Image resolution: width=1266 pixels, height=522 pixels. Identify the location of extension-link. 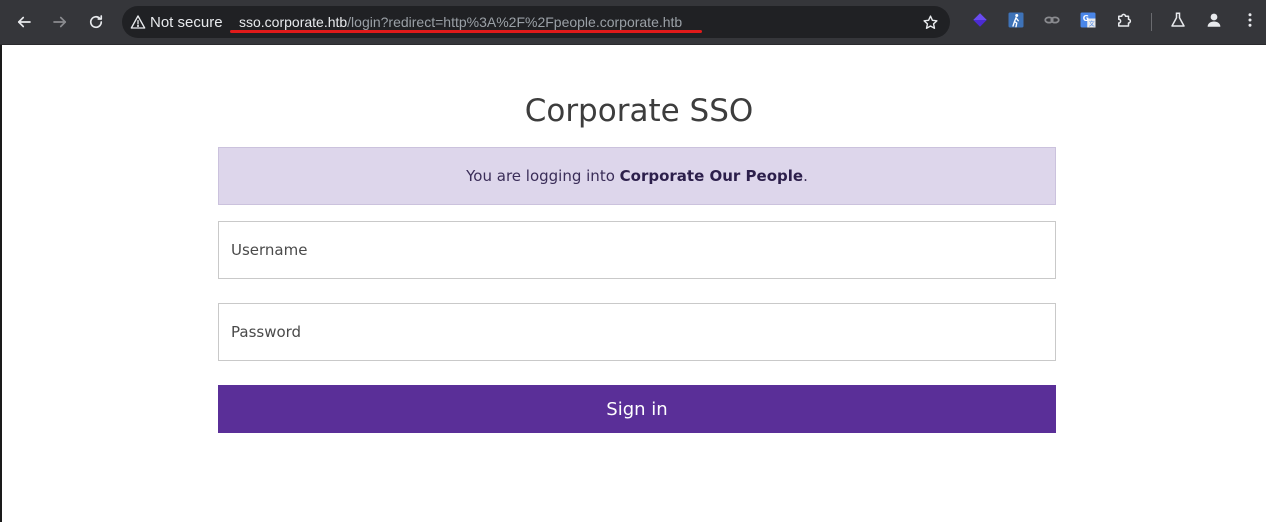
(1052, 20).